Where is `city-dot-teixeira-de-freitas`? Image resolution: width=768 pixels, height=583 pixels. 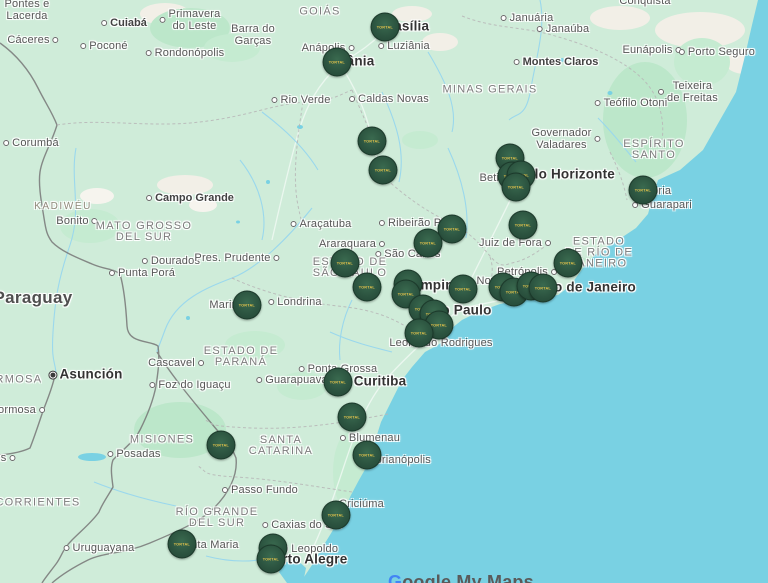 city-dot-teixeira-de-freitas is located at coordinates (661, 92).